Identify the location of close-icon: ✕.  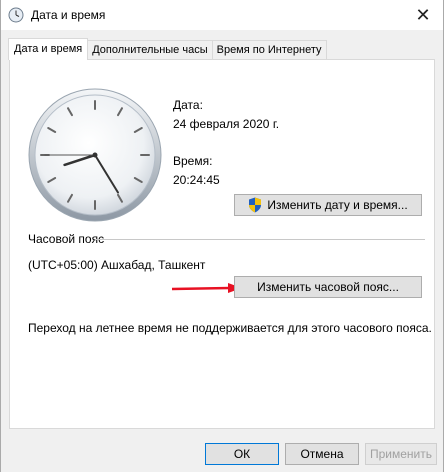
(423, 14).